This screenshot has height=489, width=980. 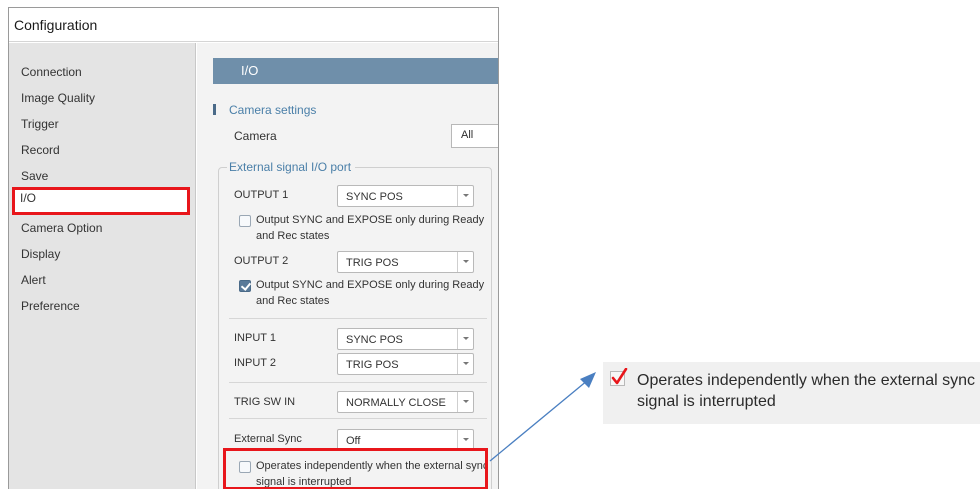 I want to click on red-checkmark-icon, so click(x=619, y=377).